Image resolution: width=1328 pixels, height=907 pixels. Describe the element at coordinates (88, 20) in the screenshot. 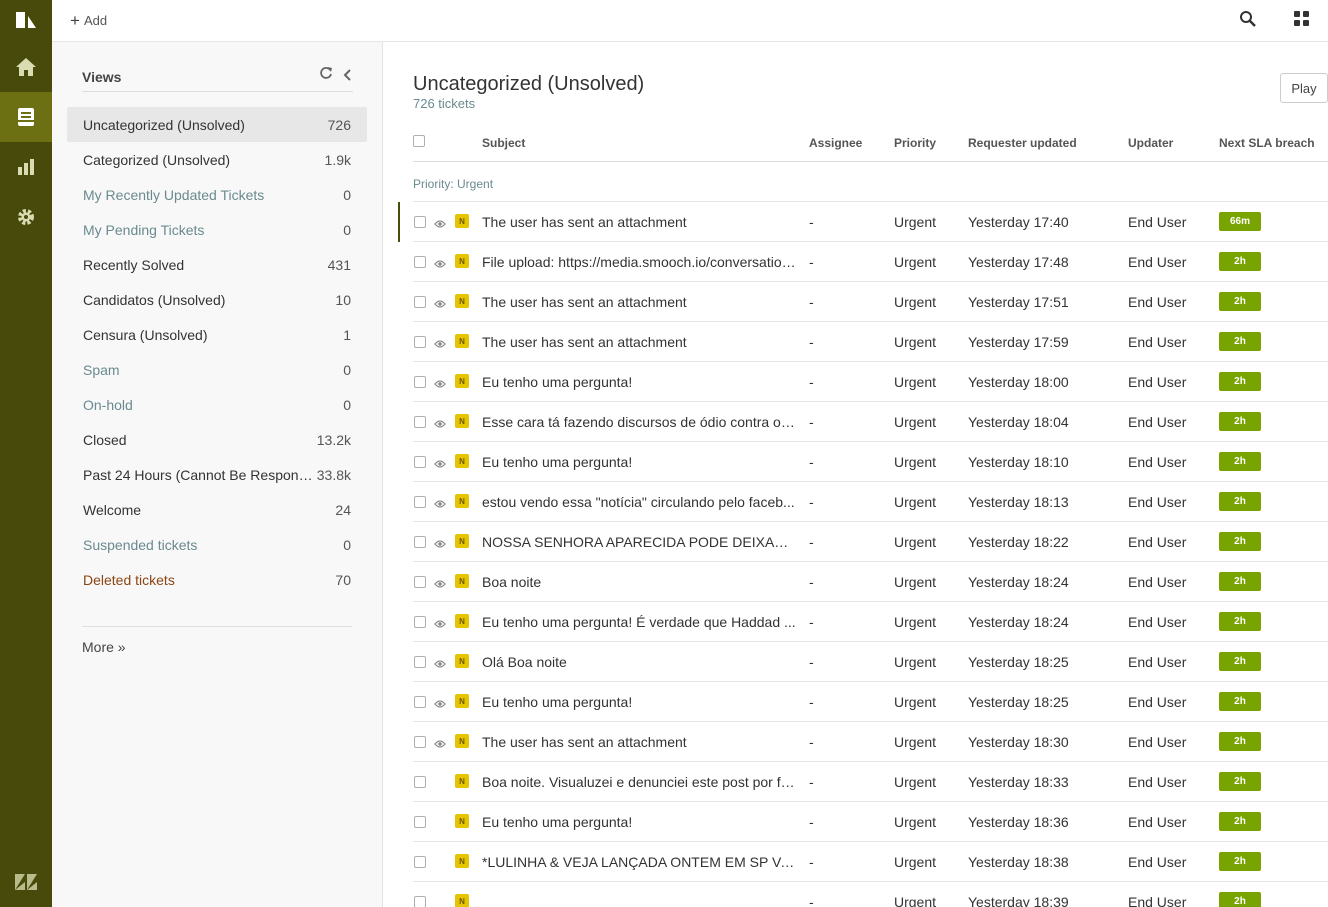

I see `add-button: + Add` at that location.